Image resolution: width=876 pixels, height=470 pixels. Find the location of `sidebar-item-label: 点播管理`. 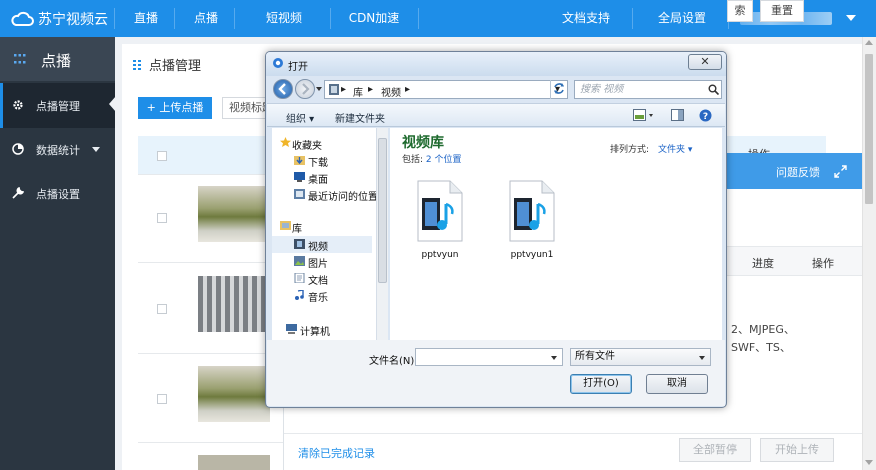

sidebar-item-label: 点播管理 is located at coordinates (58, 106).